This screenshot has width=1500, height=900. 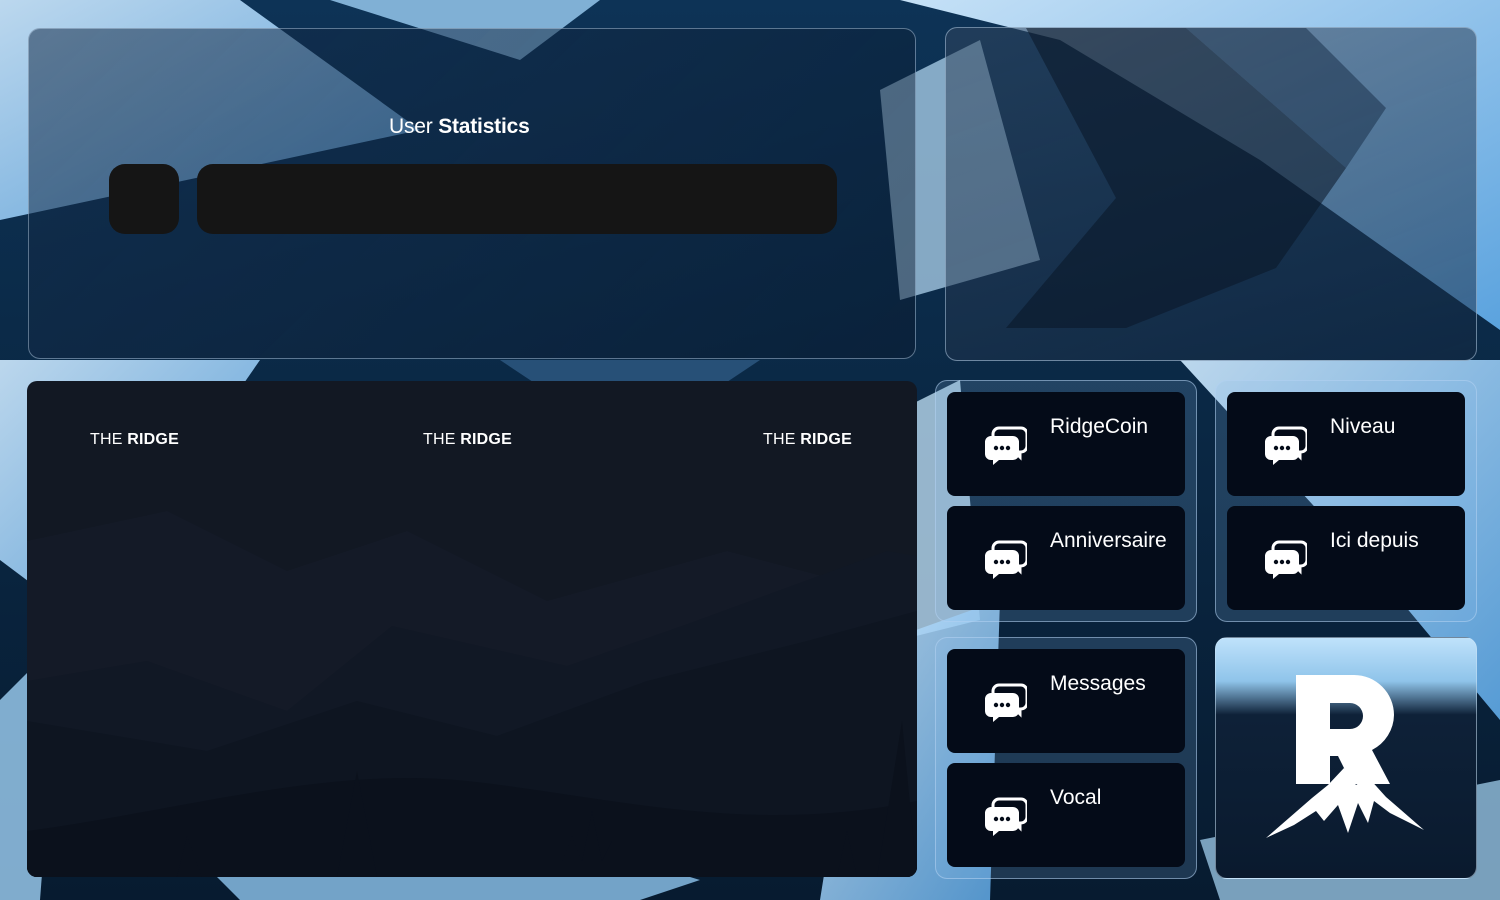 What do you see at coordinates (411, 126) in the screenshot?
I see `stats-title-light: User` at bounding box center [411, 126].